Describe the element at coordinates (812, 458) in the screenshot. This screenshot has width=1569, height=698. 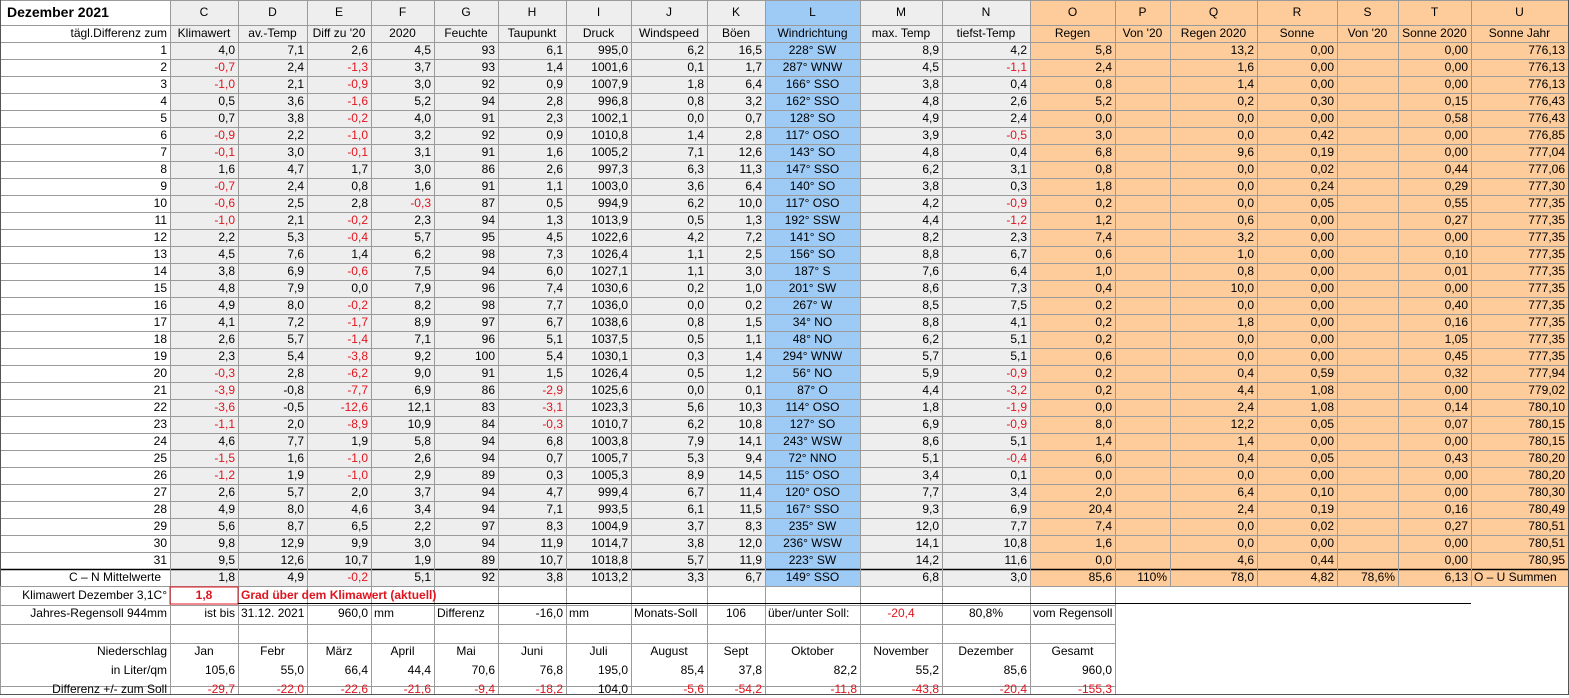
I see `table-cell: 72° NNO` at that location.